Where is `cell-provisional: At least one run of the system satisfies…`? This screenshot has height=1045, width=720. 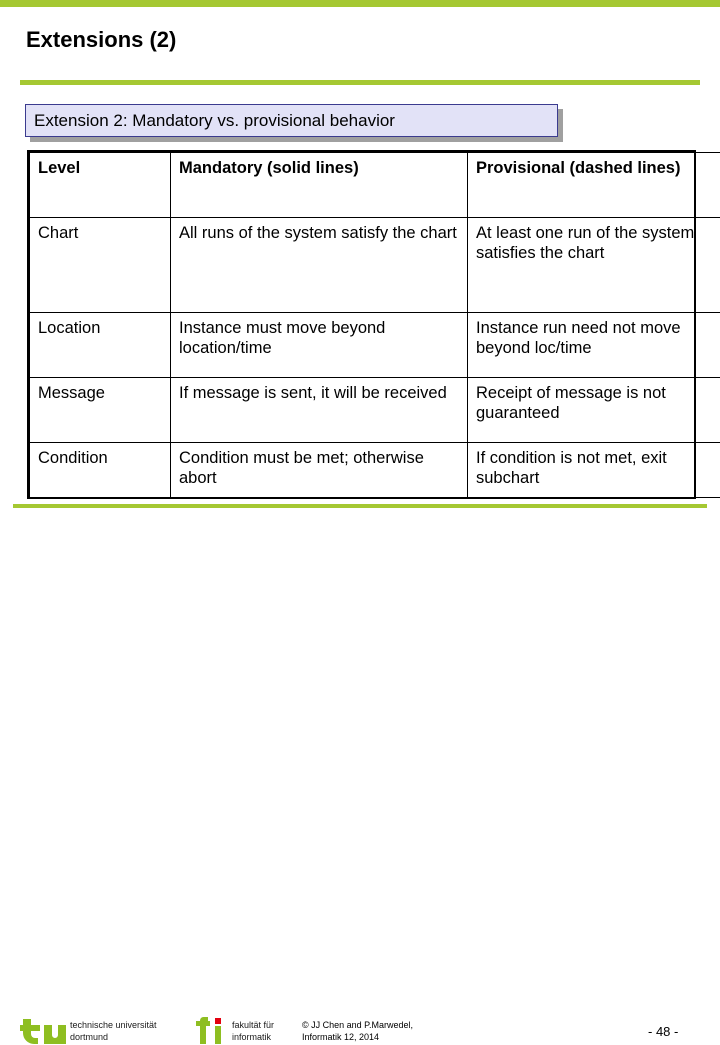 cell-provisional: At least one run of the system satisfies… is located at coordinates (594, 265).